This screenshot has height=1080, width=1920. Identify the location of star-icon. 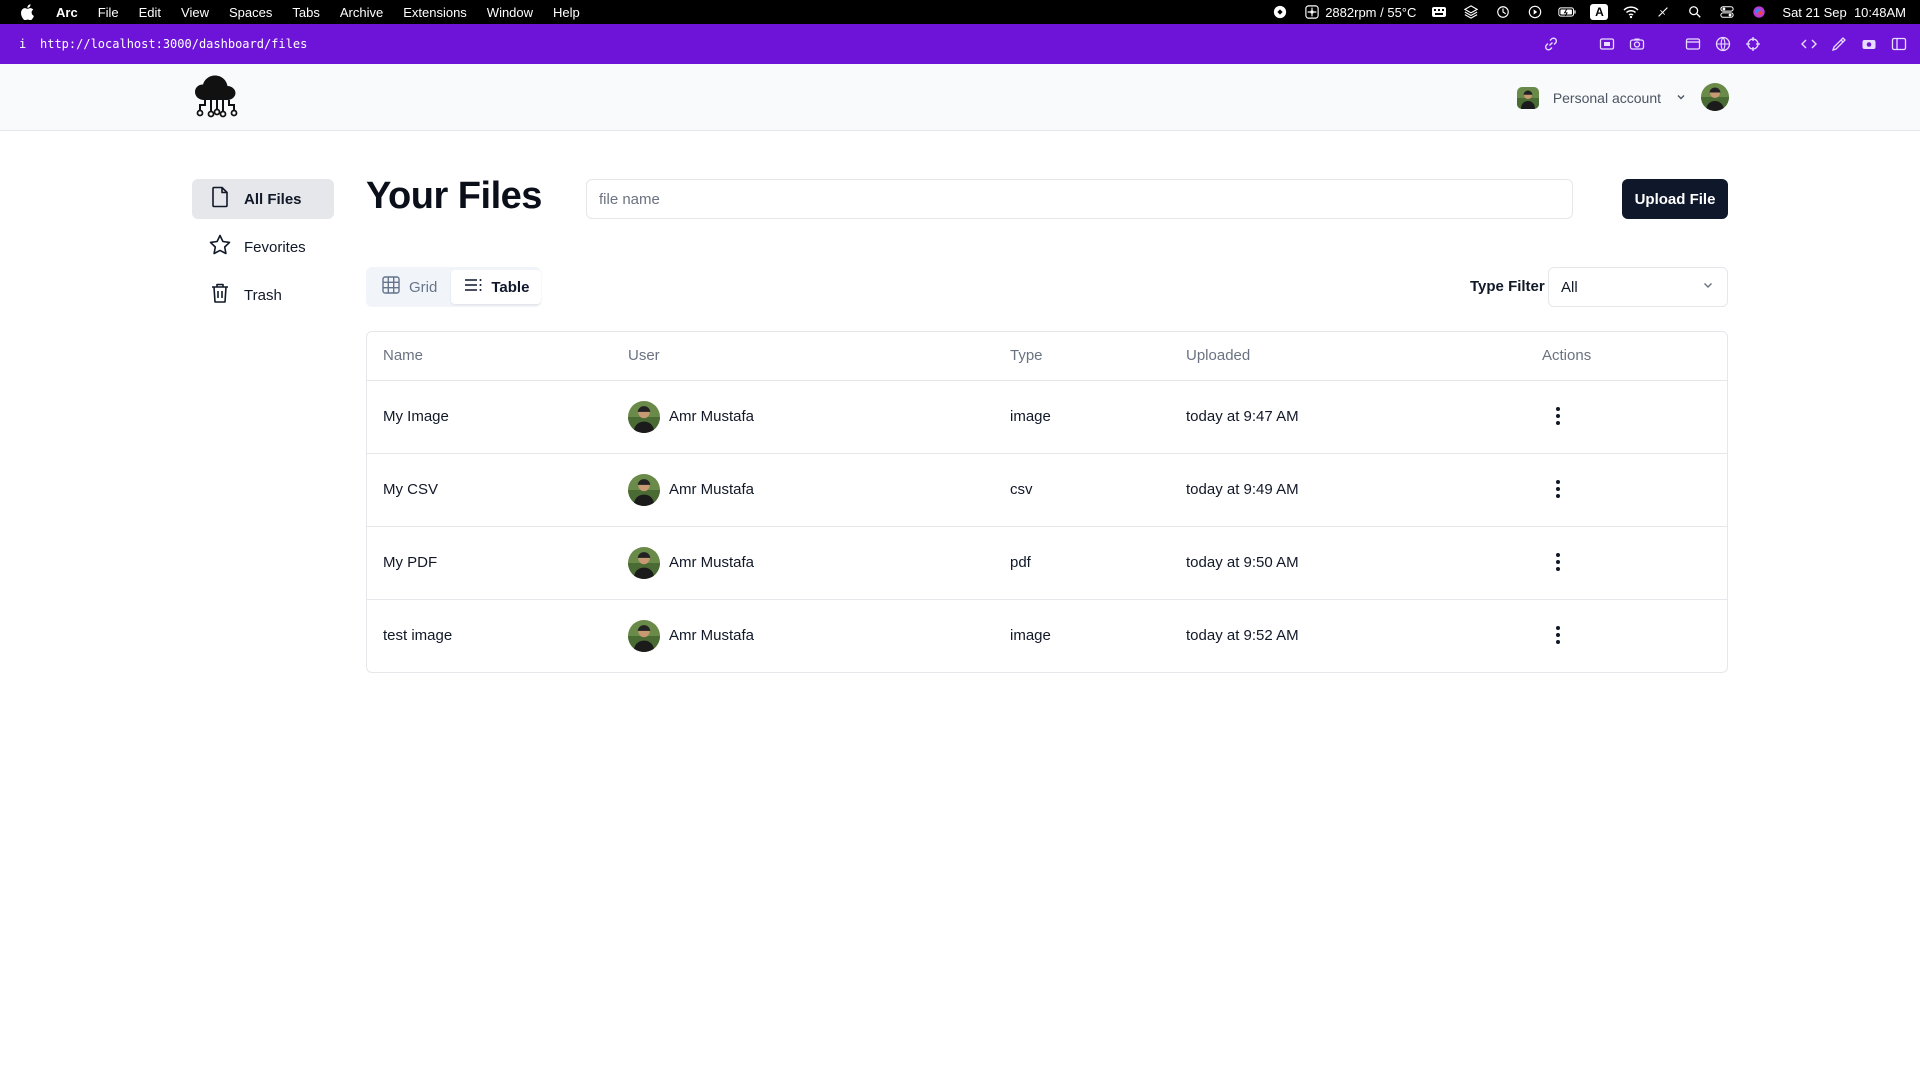
(220, 247).